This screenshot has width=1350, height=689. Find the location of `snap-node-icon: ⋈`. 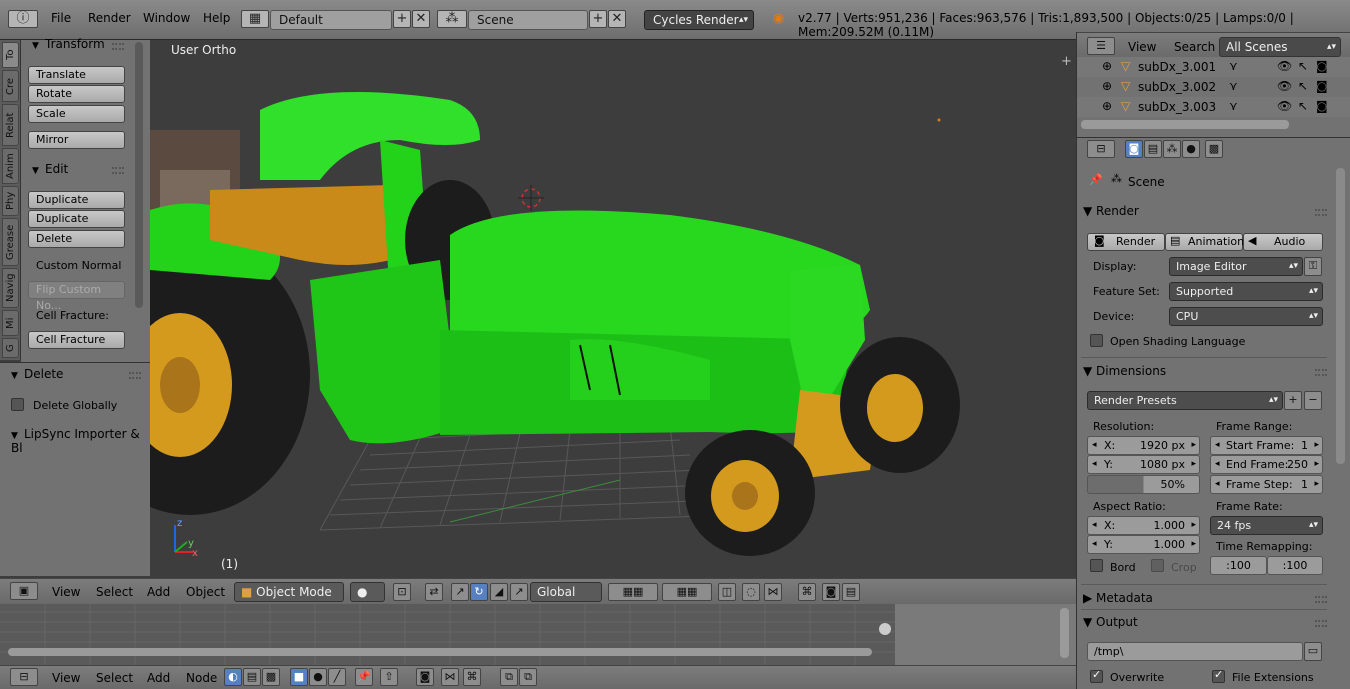

snap-node-icon: ⋈ is located at coordinates (450, 677).